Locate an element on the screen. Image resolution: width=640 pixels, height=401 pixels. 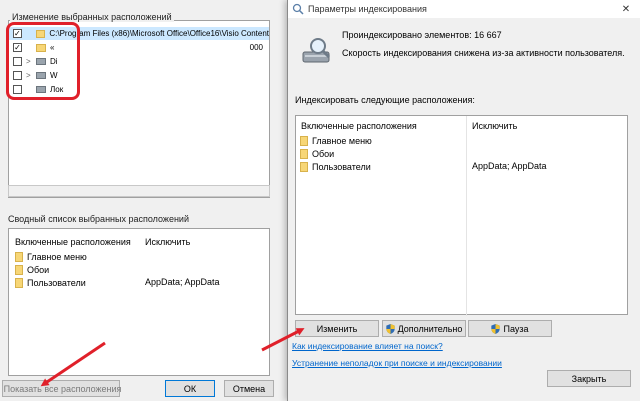
title-bar: Параметры индексирования ✕ is located at coordinates (464, 9).